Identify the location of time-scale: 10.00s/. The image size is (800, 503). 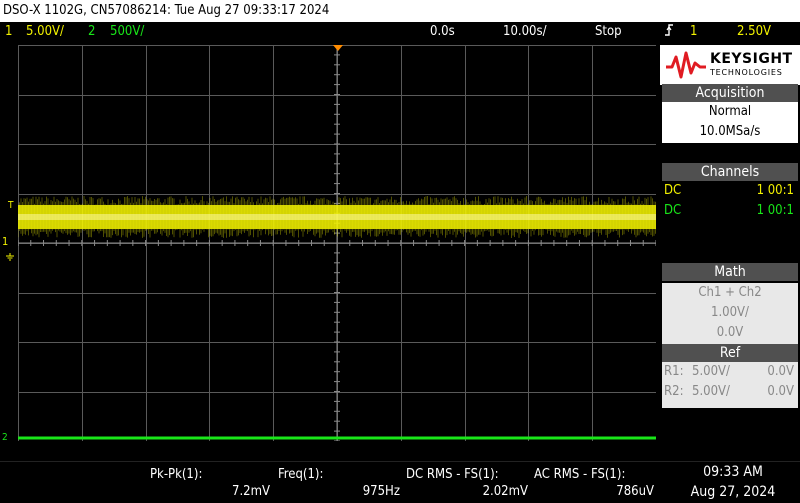
(525, 31).